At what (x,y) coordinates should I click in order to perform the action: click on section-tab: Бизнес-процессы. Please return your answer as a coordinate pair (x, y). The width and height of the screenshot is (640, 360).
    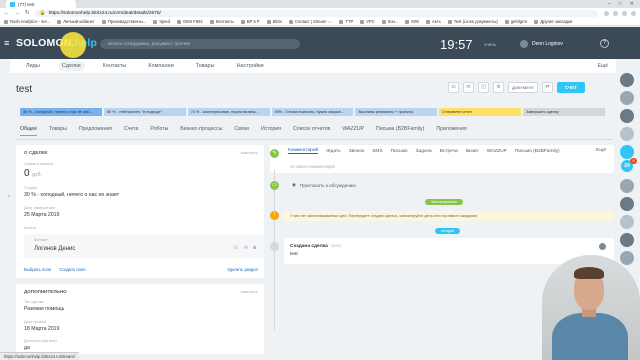
    Looking at the image, I should click on (201, 131).